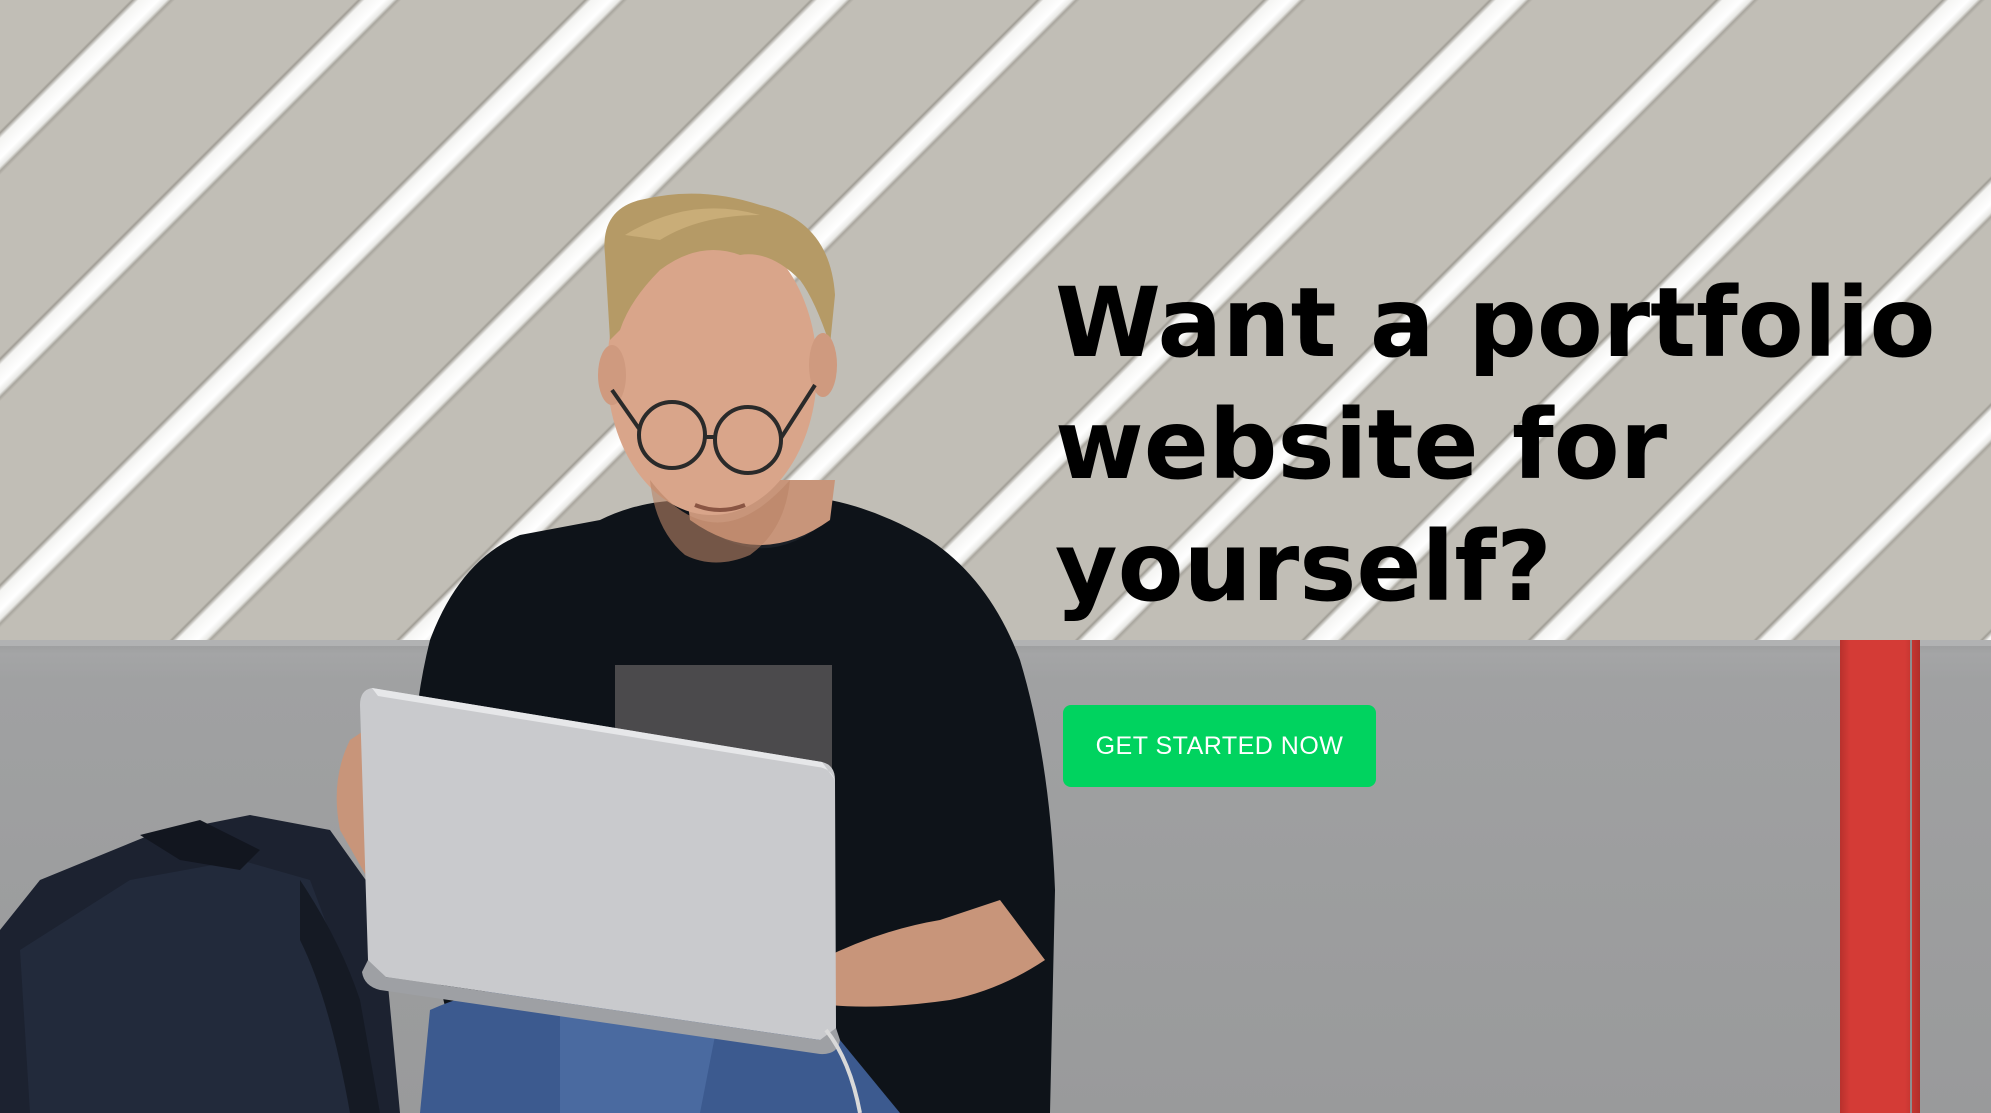 The width and height of the screenshot is (1991, 1113). I want to click on backpack-shape, so click(200, 964).